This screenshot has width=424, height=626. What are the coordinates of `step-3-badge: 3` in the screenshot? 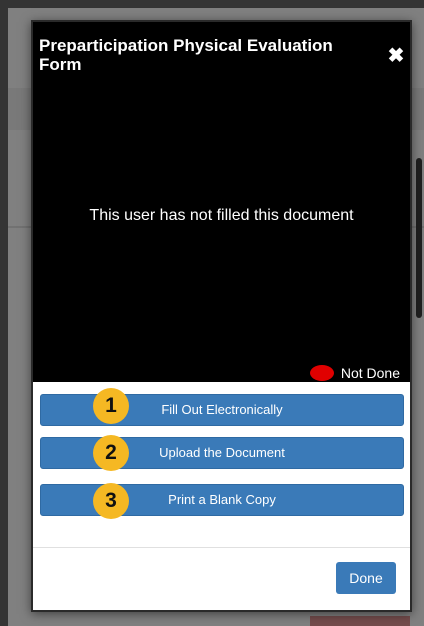 It's located at (111, 501).